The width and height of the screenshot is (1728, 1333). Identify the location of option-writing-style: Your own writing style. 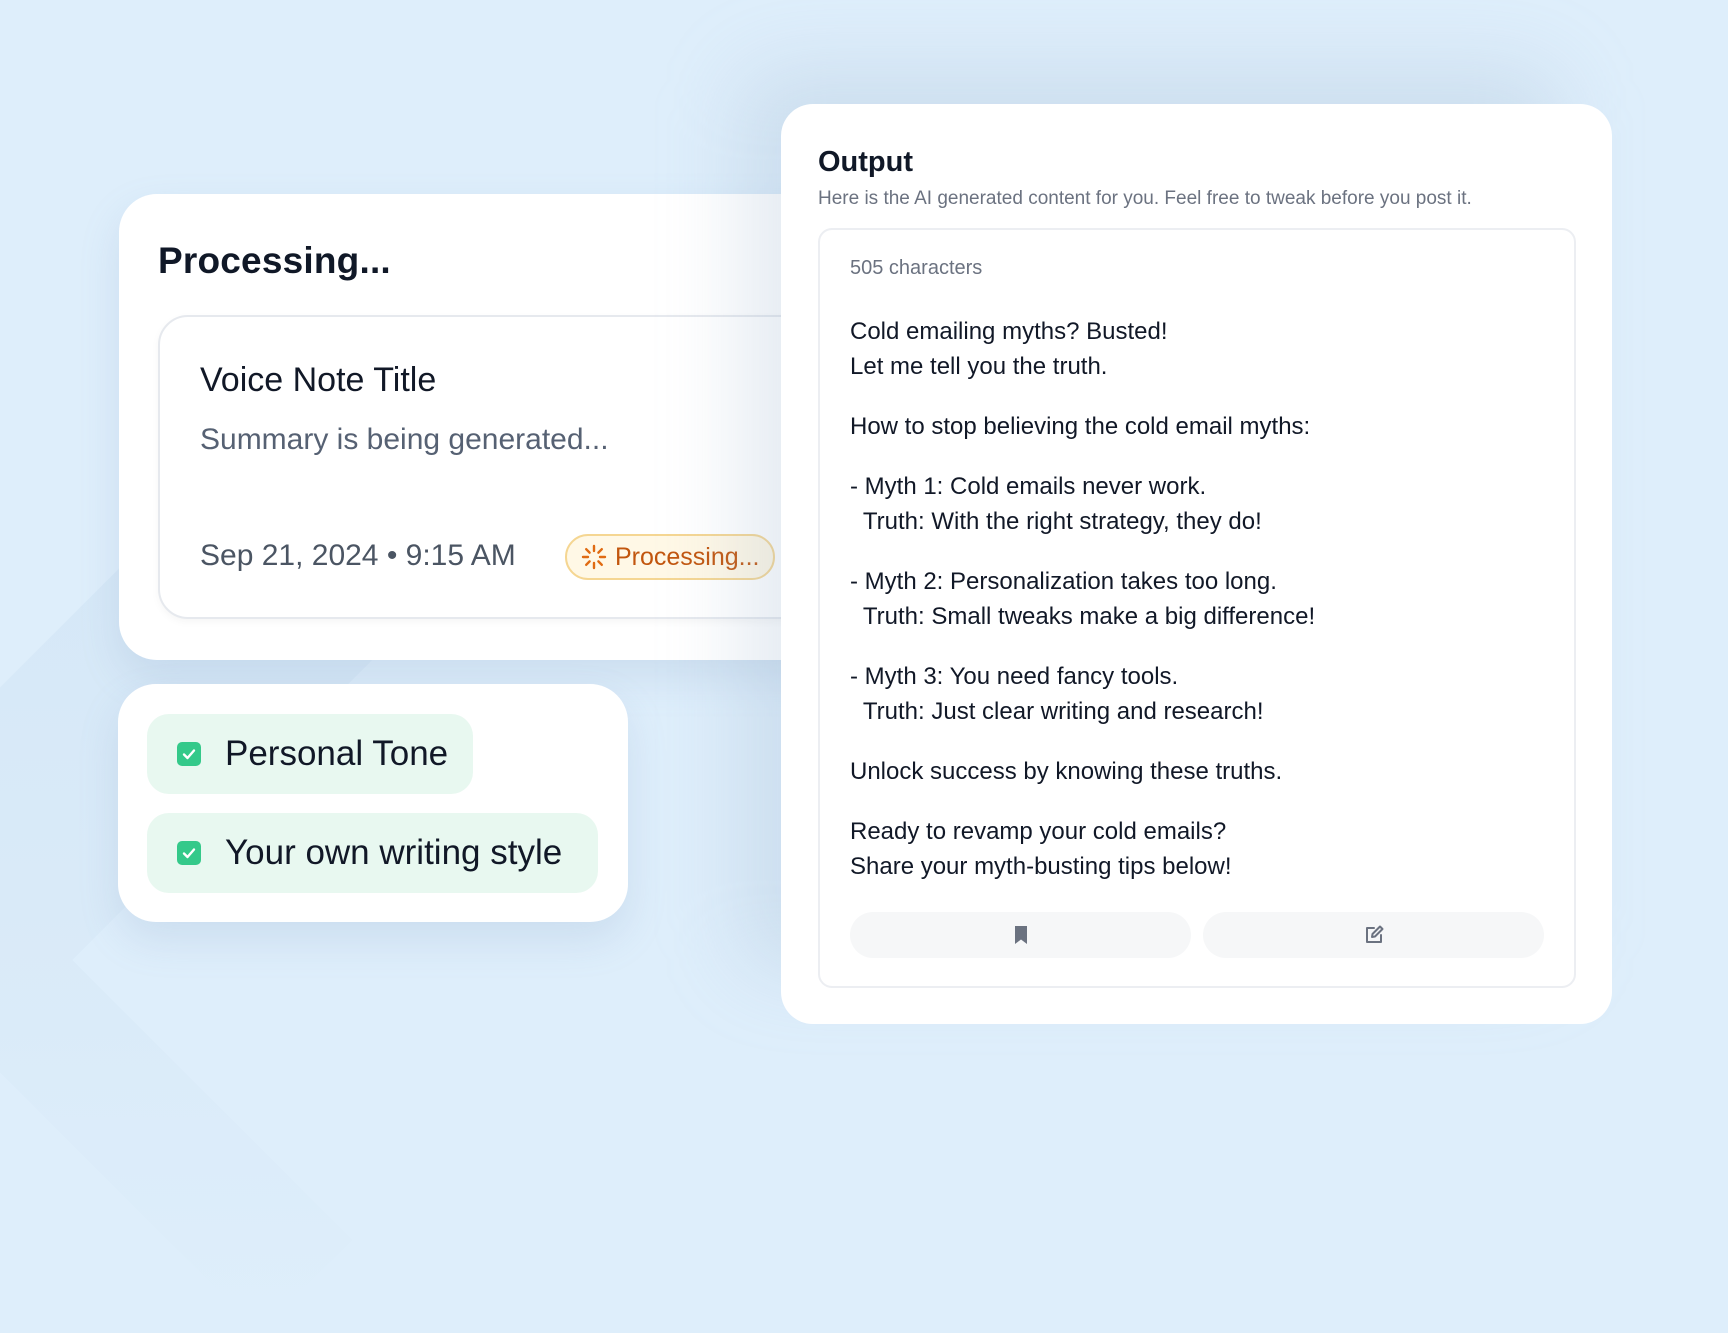
(372, 853).